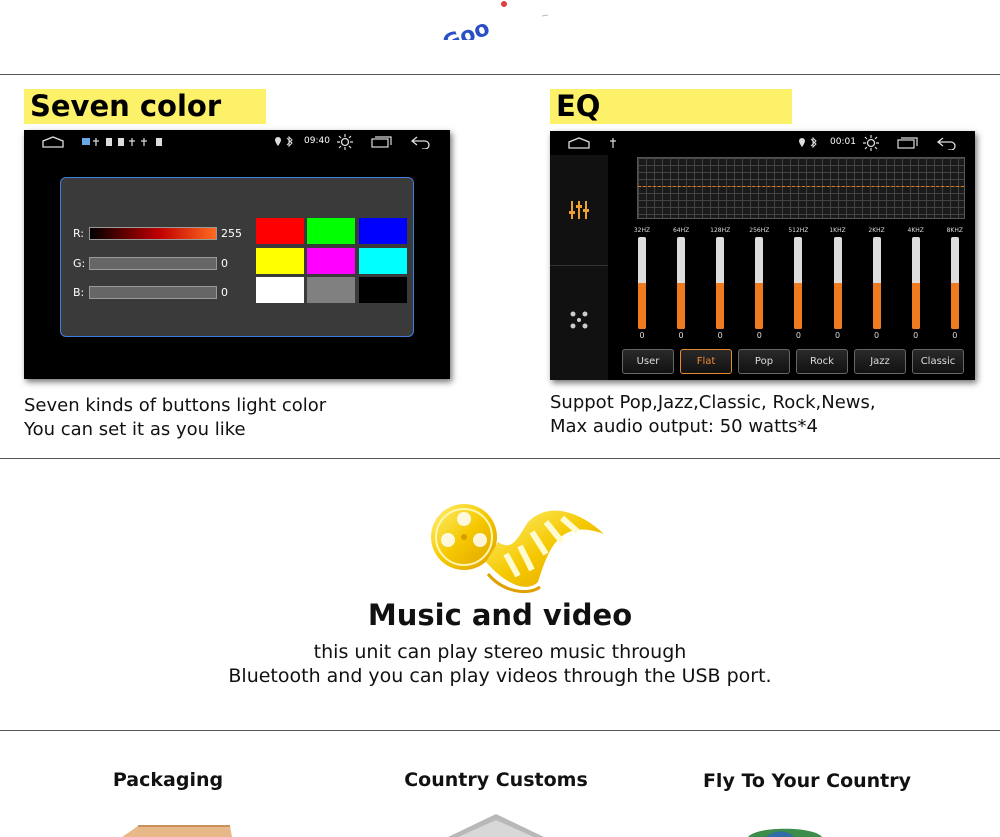 This screenshot has height=837, width=1000. Describe the element at coordinates (807, 781) in the screenshot. I see `fly-title: Fly To Your Country` at that location.